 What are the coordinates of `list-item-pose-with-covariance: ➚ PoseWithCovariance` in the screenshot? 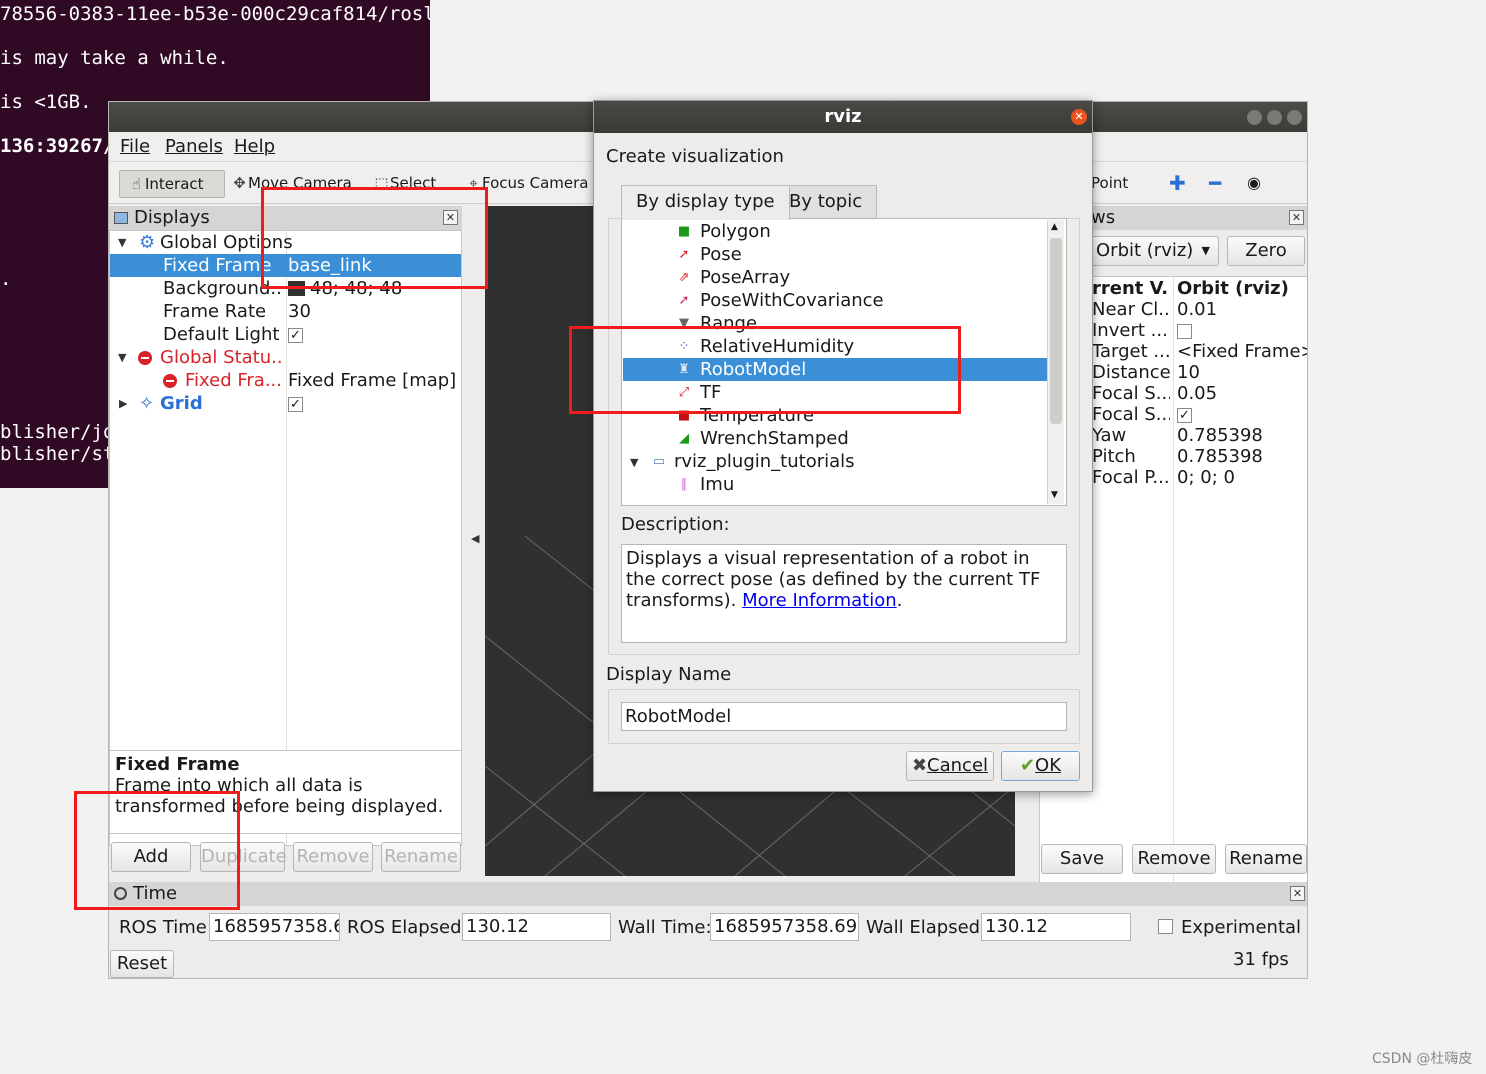 It's located at (835, 300).